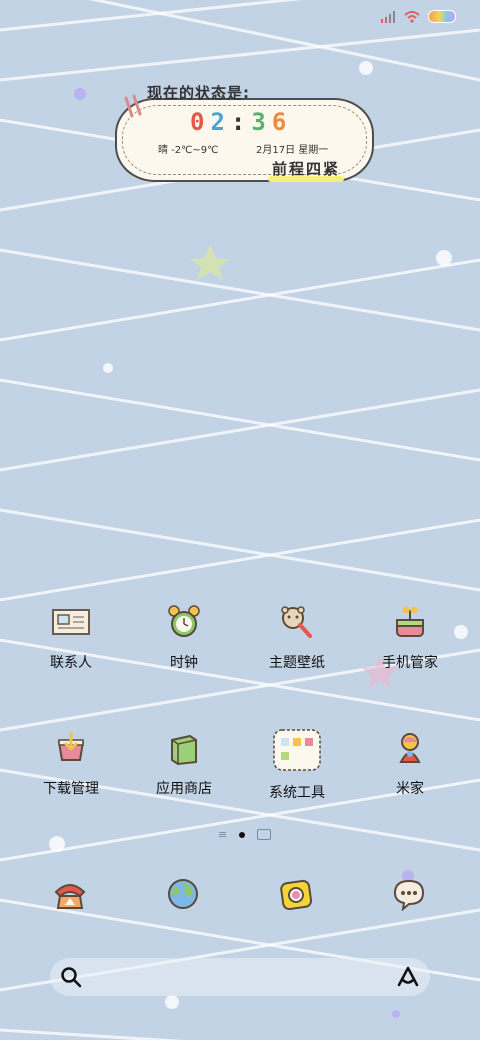  I want to click on menu-lines-icon: ≡, so click(222, 834).